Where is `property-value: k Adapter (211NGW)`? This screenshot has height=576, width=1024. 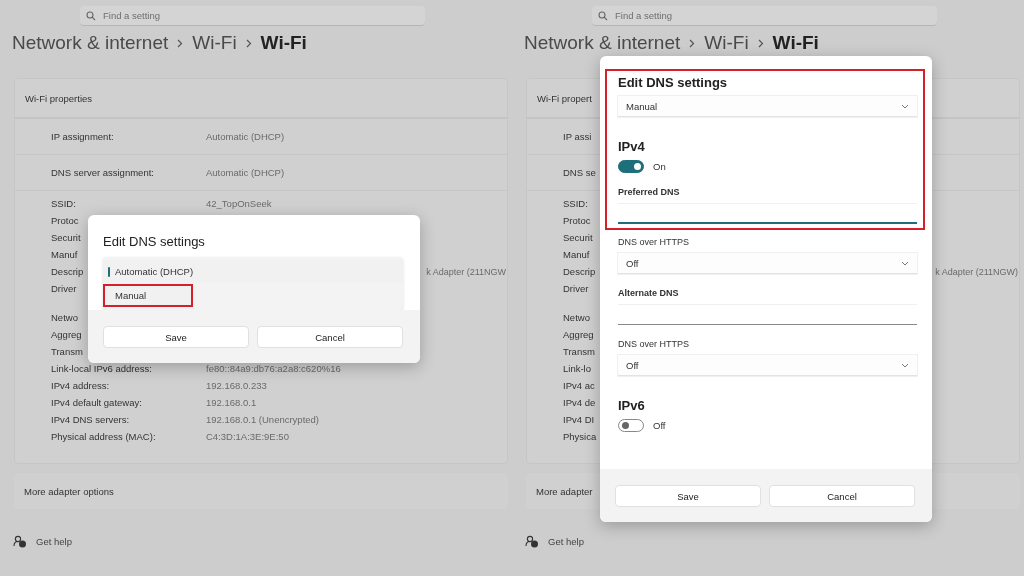 property-value: k Adapter (211NGW) is located at coordinates (977, 271).